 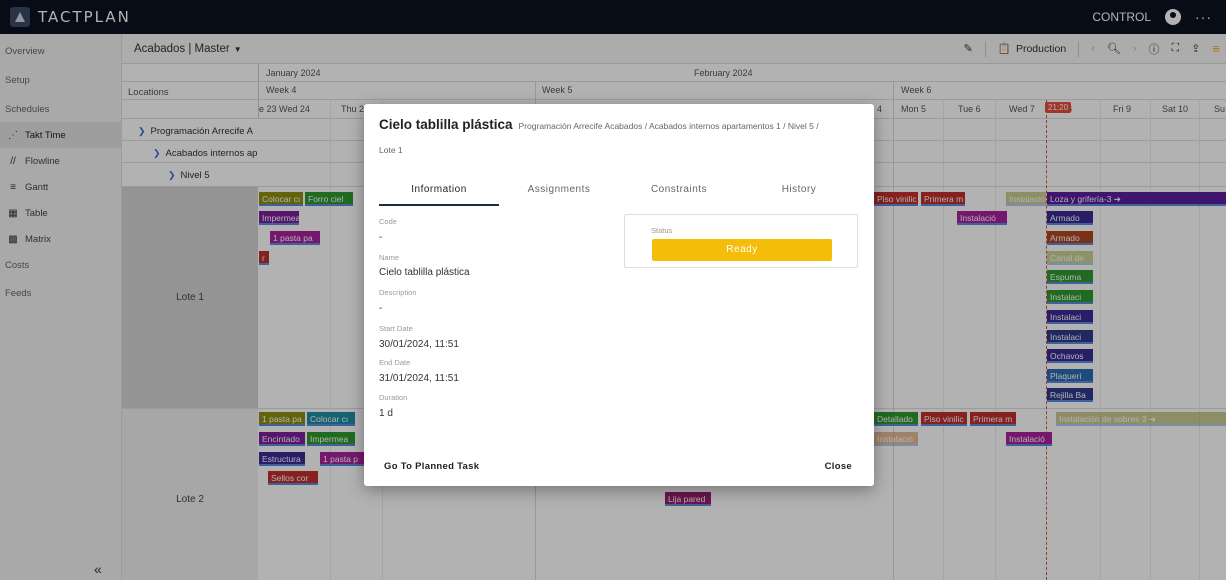 What do you see at coordinates (559, 195) in the screenshot?
I see `tab-assignments: Assignments` at bounding box center [559, 195].